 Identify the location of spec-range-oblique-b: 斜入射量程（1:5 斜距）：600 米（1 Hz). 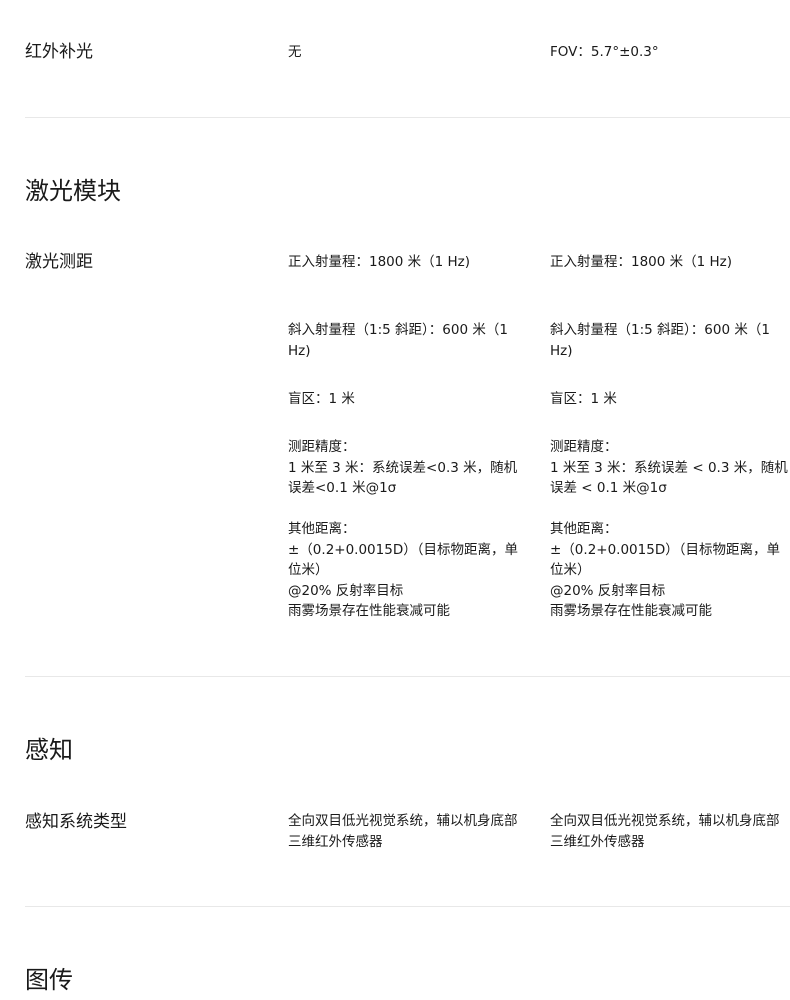
(670, 340).